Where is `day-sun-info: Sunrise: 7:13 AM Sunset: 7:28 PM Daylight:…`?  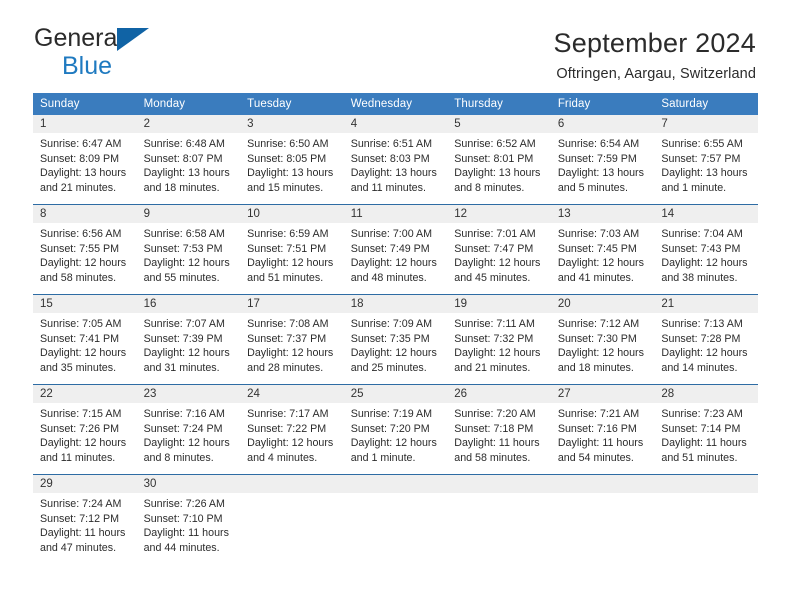
day-sun-info: Sunrise: 7:13 AM Sunset: 7:28 PM Daylight:… is located at coordinates (706, 344).